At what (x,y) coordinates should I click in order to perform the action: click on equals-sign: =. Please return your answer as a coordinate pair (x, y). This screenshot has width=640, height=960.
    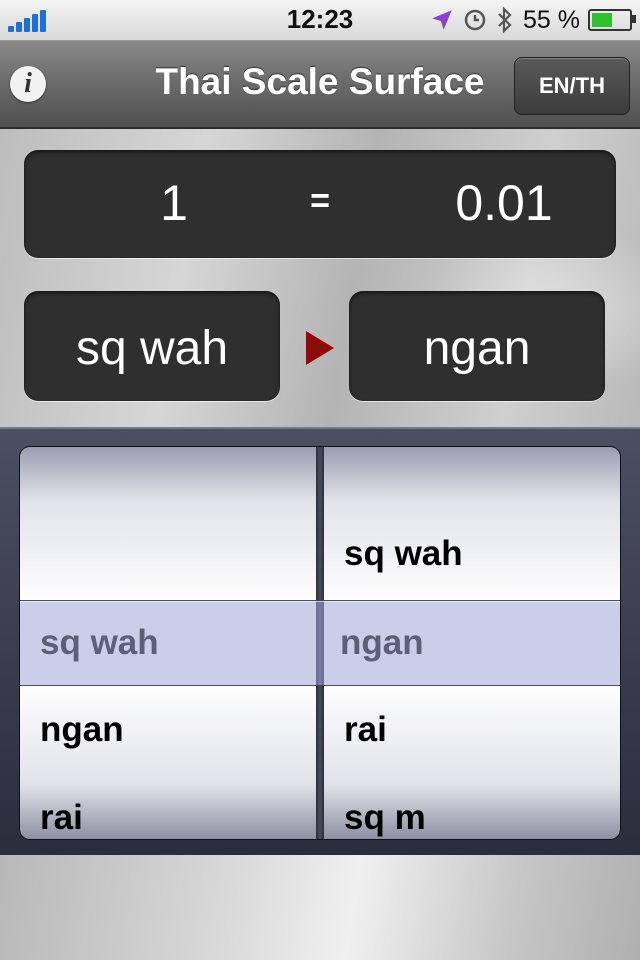
    Looking at the image, I should click on (320, 201).